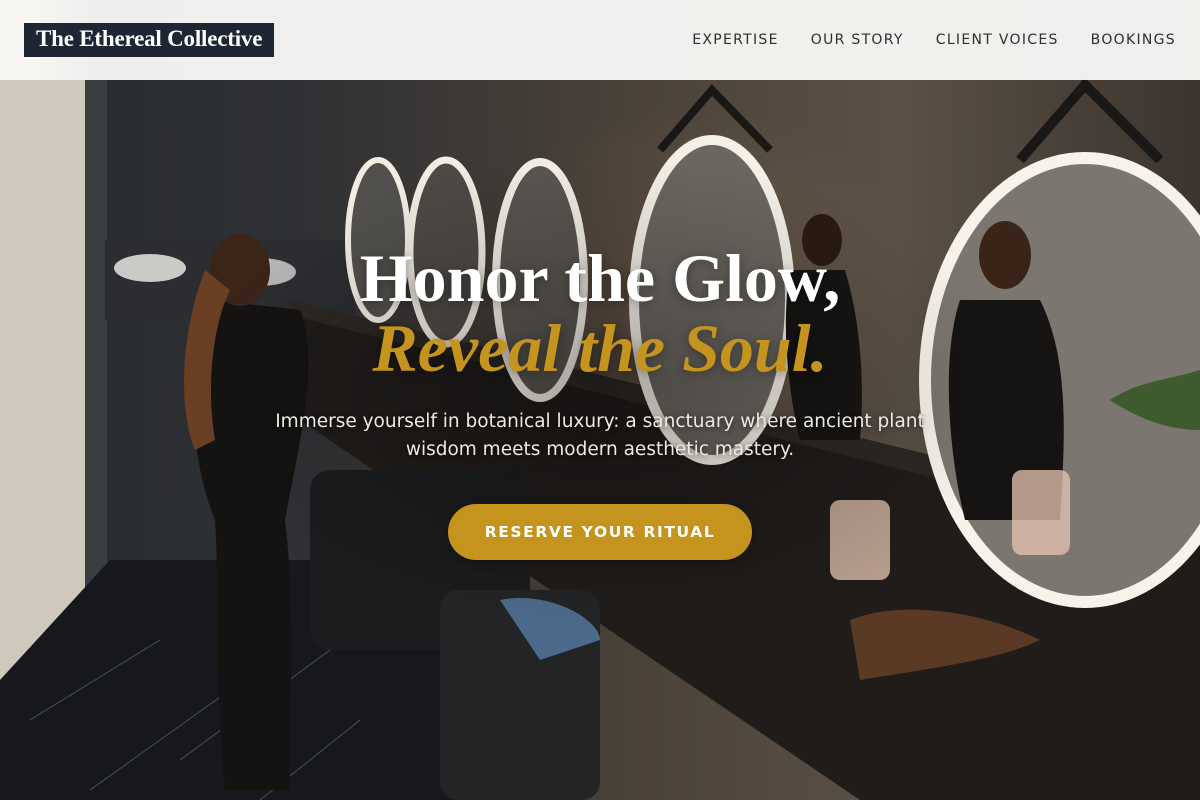 Image resolution: width=1200 pixels, height=800 pixels. What do you see at coordinates (600, 278) in the screenshot?
I see `hero-headline-line-1: Honor the Glow,` at bounding box center [600, 278].